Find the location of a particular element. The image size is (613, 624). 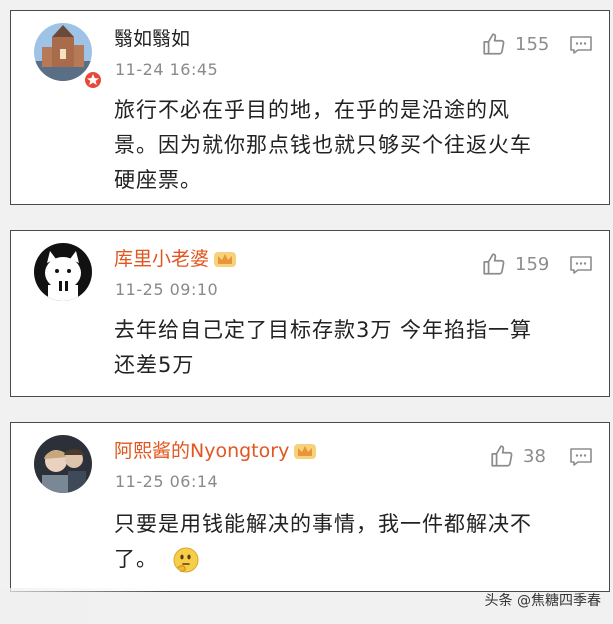

text-line: 只要是用钱能解决的事情，我一件都解决不 is located at coordinates (323, 524).